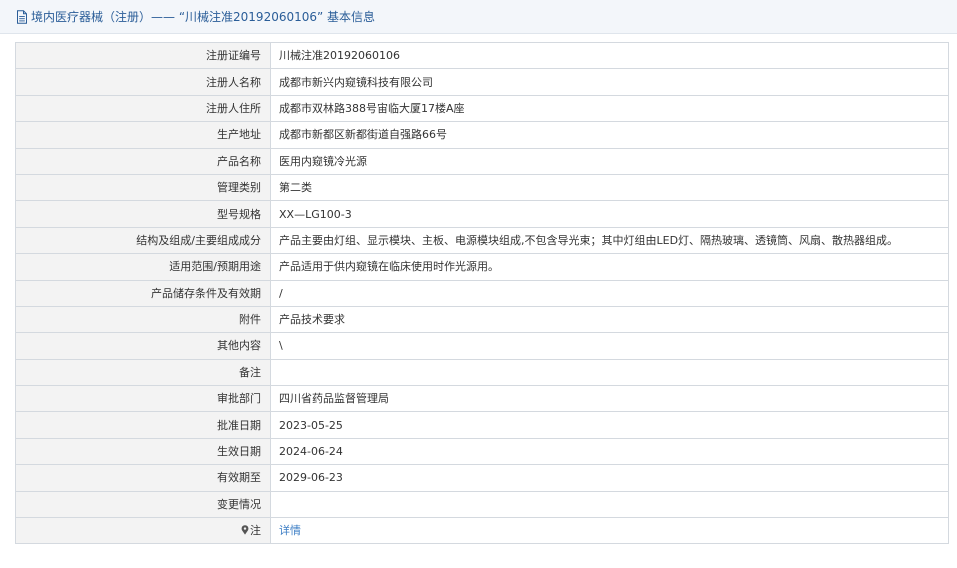 This screenshot has height=568, width=957. What do you see at coordinates (143, 531) in the screenshot?
I see `note-label-cell: 注` at bounding box center [143, 531].